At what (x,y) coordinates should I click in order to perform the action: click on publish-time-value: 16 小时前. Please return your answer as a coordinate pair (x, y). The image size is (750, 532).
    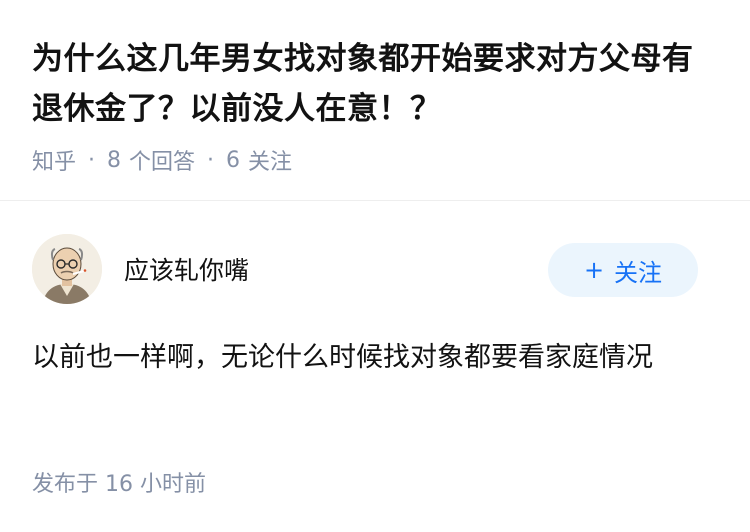
    Looking at the image, I should click on (156, 484).